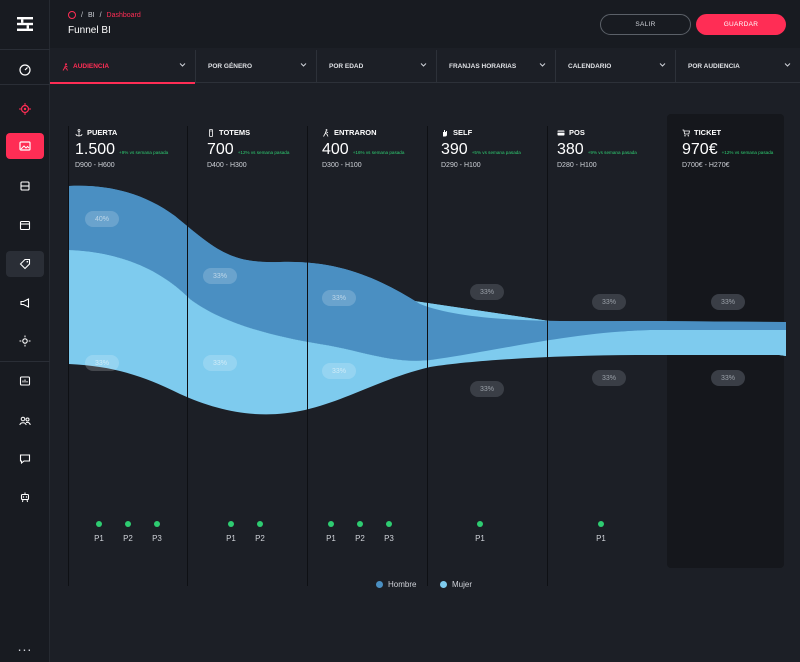  What do you see at coordinates (220, 276) in the screenshot?
I see `pct-hombre-totems: 33%` at bounding box center [220, 276].